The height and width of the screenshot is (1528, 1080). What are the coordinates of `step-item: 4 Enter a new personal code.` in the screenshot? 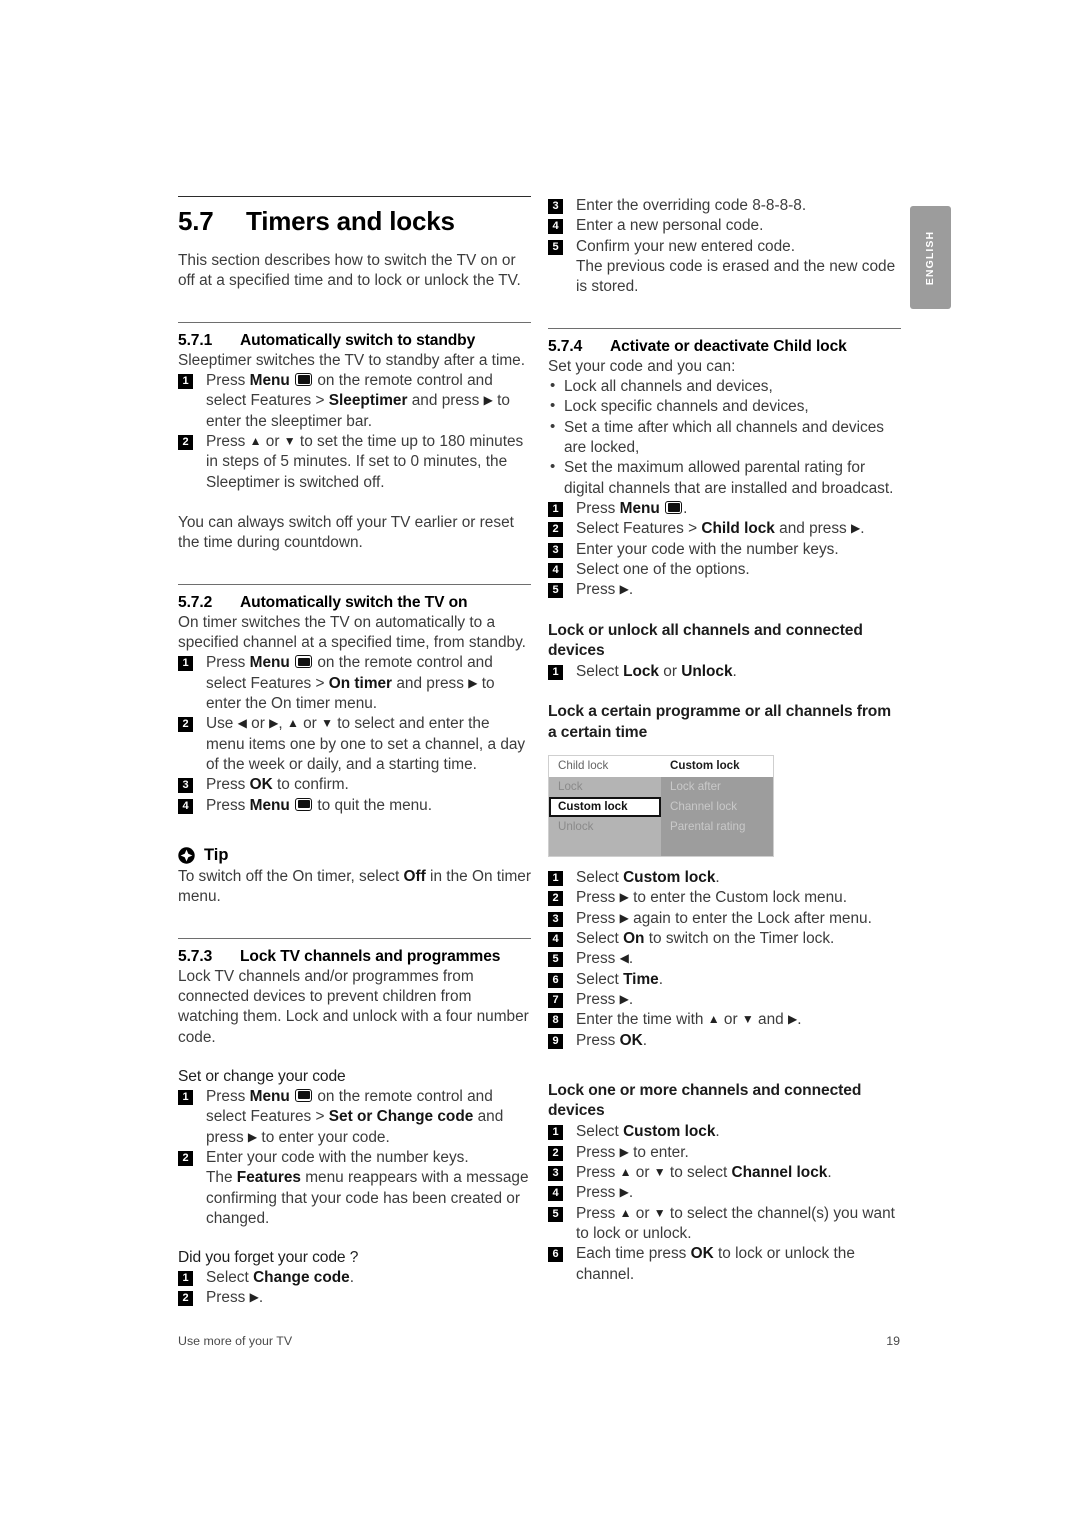 It's located at (724, 226).